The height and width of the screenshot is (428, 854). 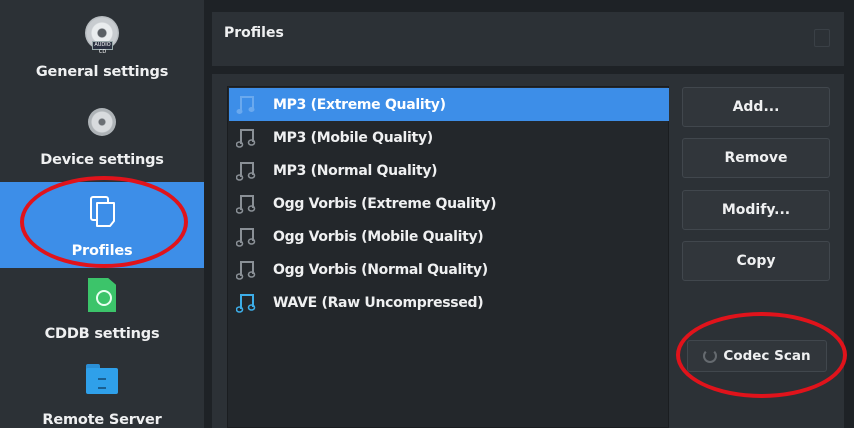 What do you see at coordinates (355, 170) in the screenshot?
I see `profile-name: MP3 (Normal Quality)` at bounding box center [355, 170].